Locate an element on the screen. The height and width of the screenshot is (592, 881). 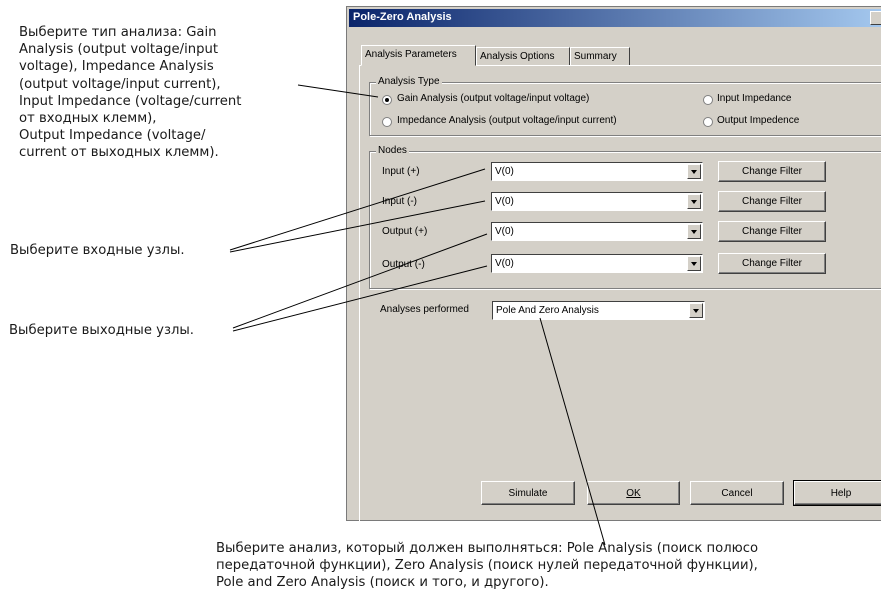
input-nodes-annotation: Выберите входные узлы. is located at coordinates (97, 250).